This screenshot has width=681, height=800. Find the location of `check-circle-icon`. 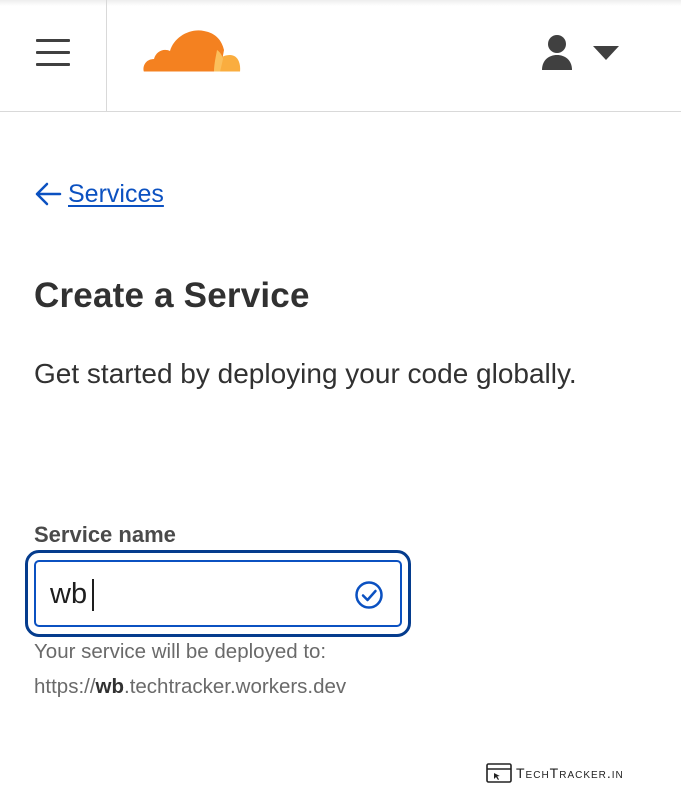

check-circle-icon is located at coordinates (369, 595).